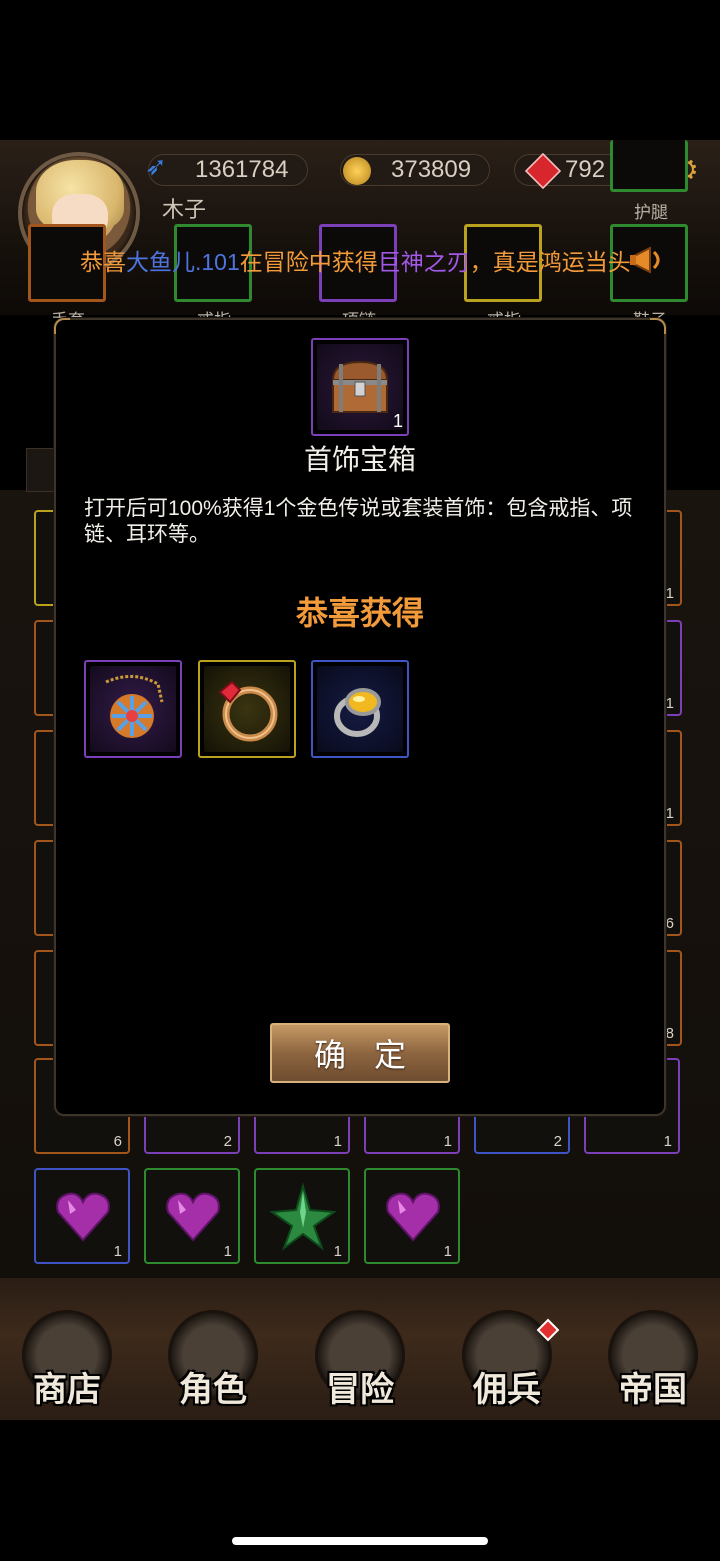 The height and width of the screenshot is (1561, 720). What do you see at coordinates (213, 1365) in the screenshot?
I see `nav-character: 角色` at bounding box center [213, 1365].